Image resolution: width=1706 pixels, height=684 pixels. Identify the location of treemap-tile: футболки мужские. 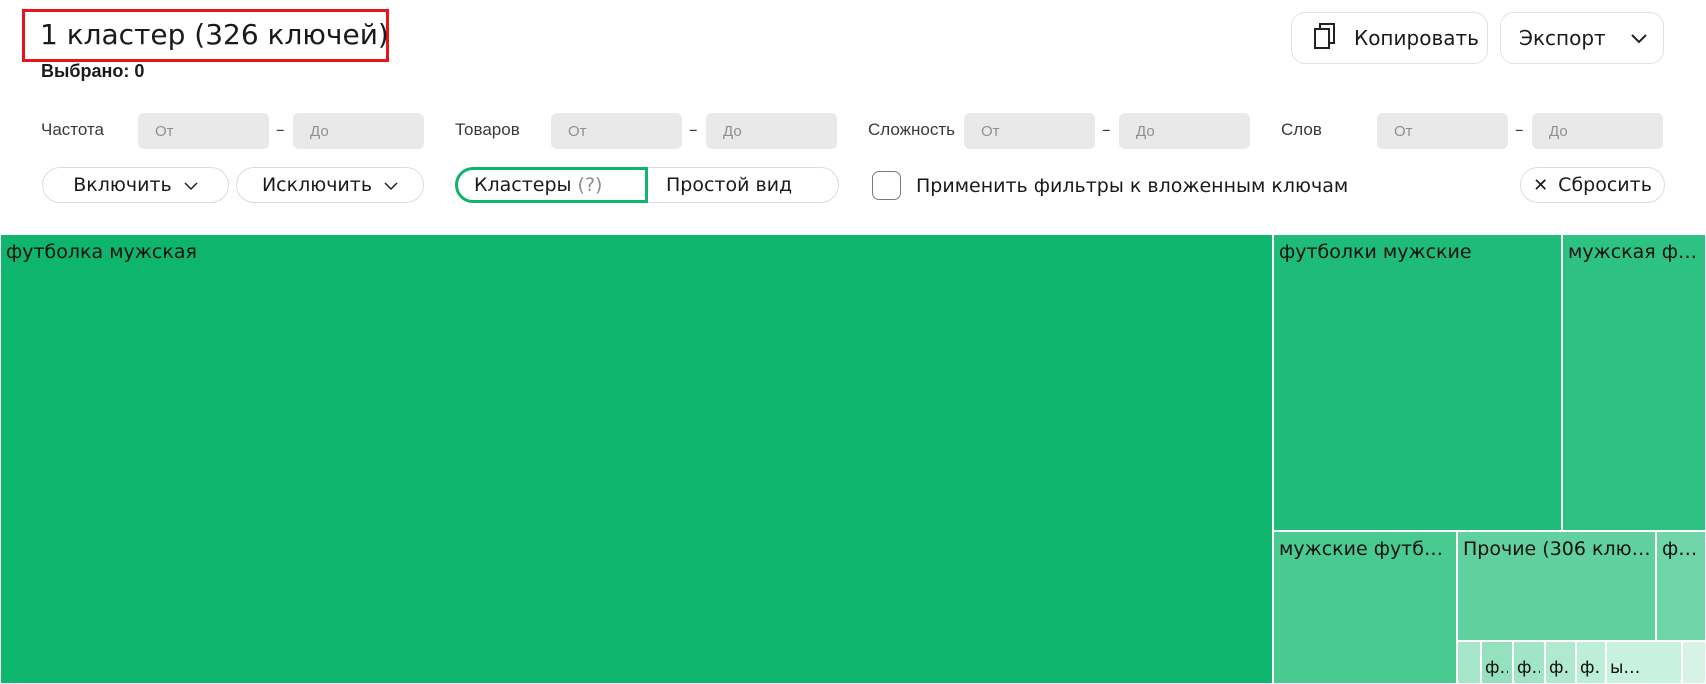
(1417, 382).